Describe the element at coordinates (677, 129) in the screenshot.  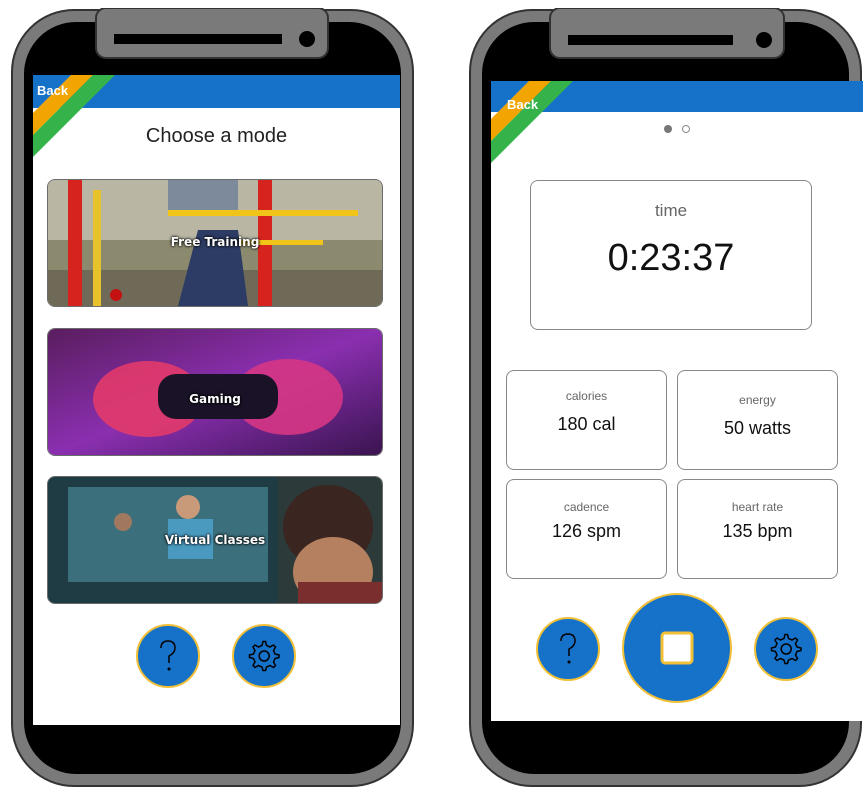
I see `page-indicator` at that location.